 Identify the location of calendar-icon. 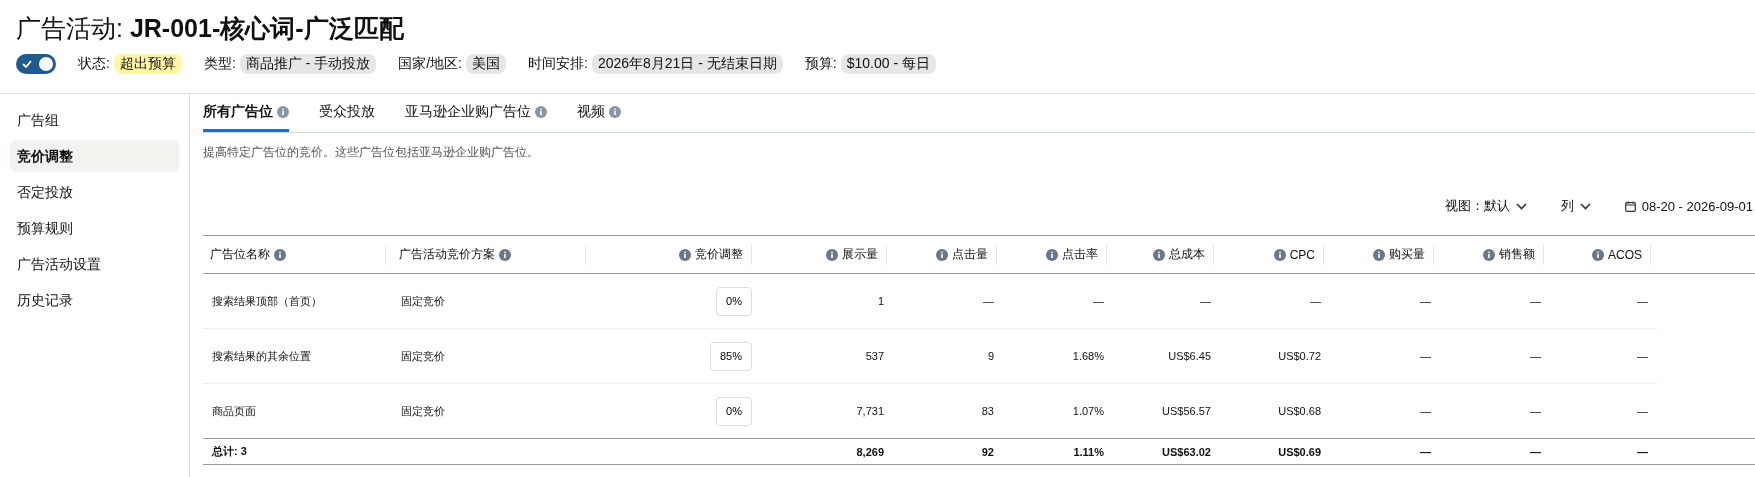
(1630, 206).